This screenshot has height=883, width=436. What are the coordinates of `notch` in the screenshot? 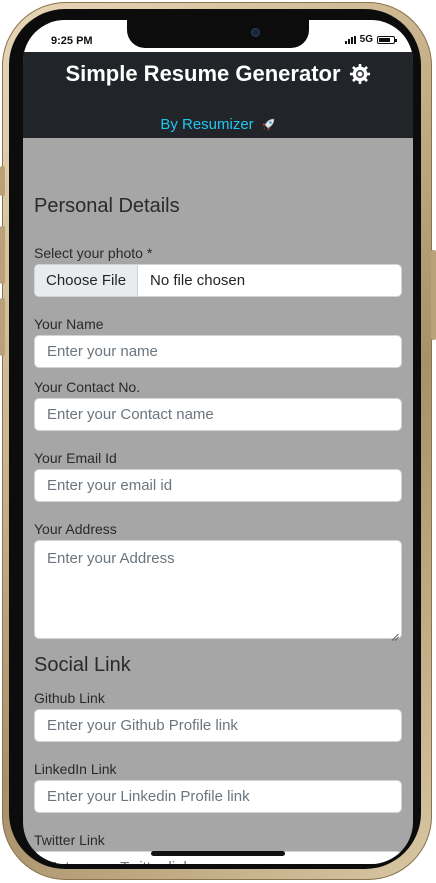 It's located at (218, 34).